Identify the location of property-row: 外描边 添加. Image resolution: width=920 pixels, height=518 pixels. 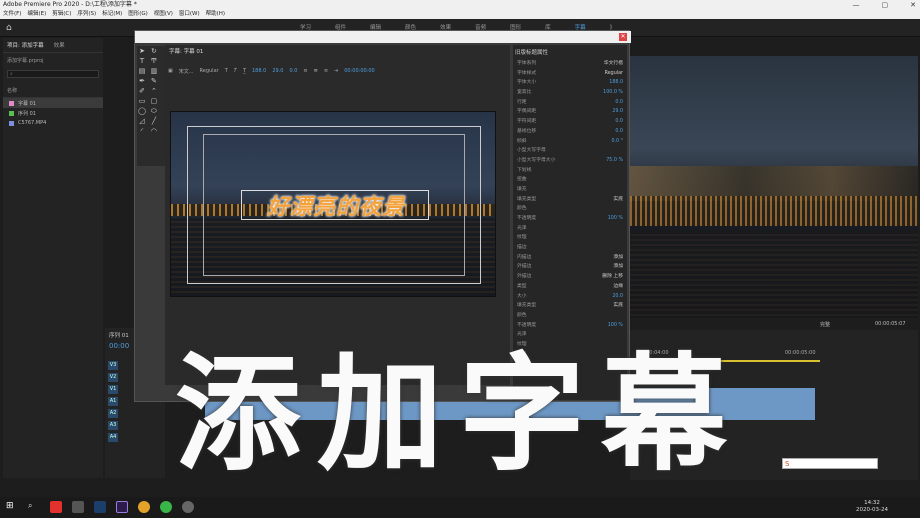
(570, 267).